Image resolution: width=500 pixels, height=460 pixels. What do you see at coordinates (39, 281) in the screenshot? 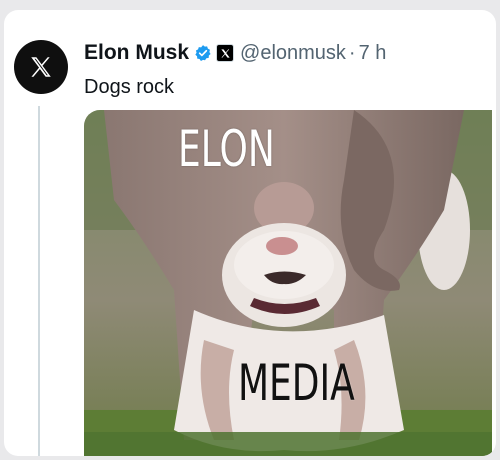
I see `thread-line` at bounding box center [39, 281].